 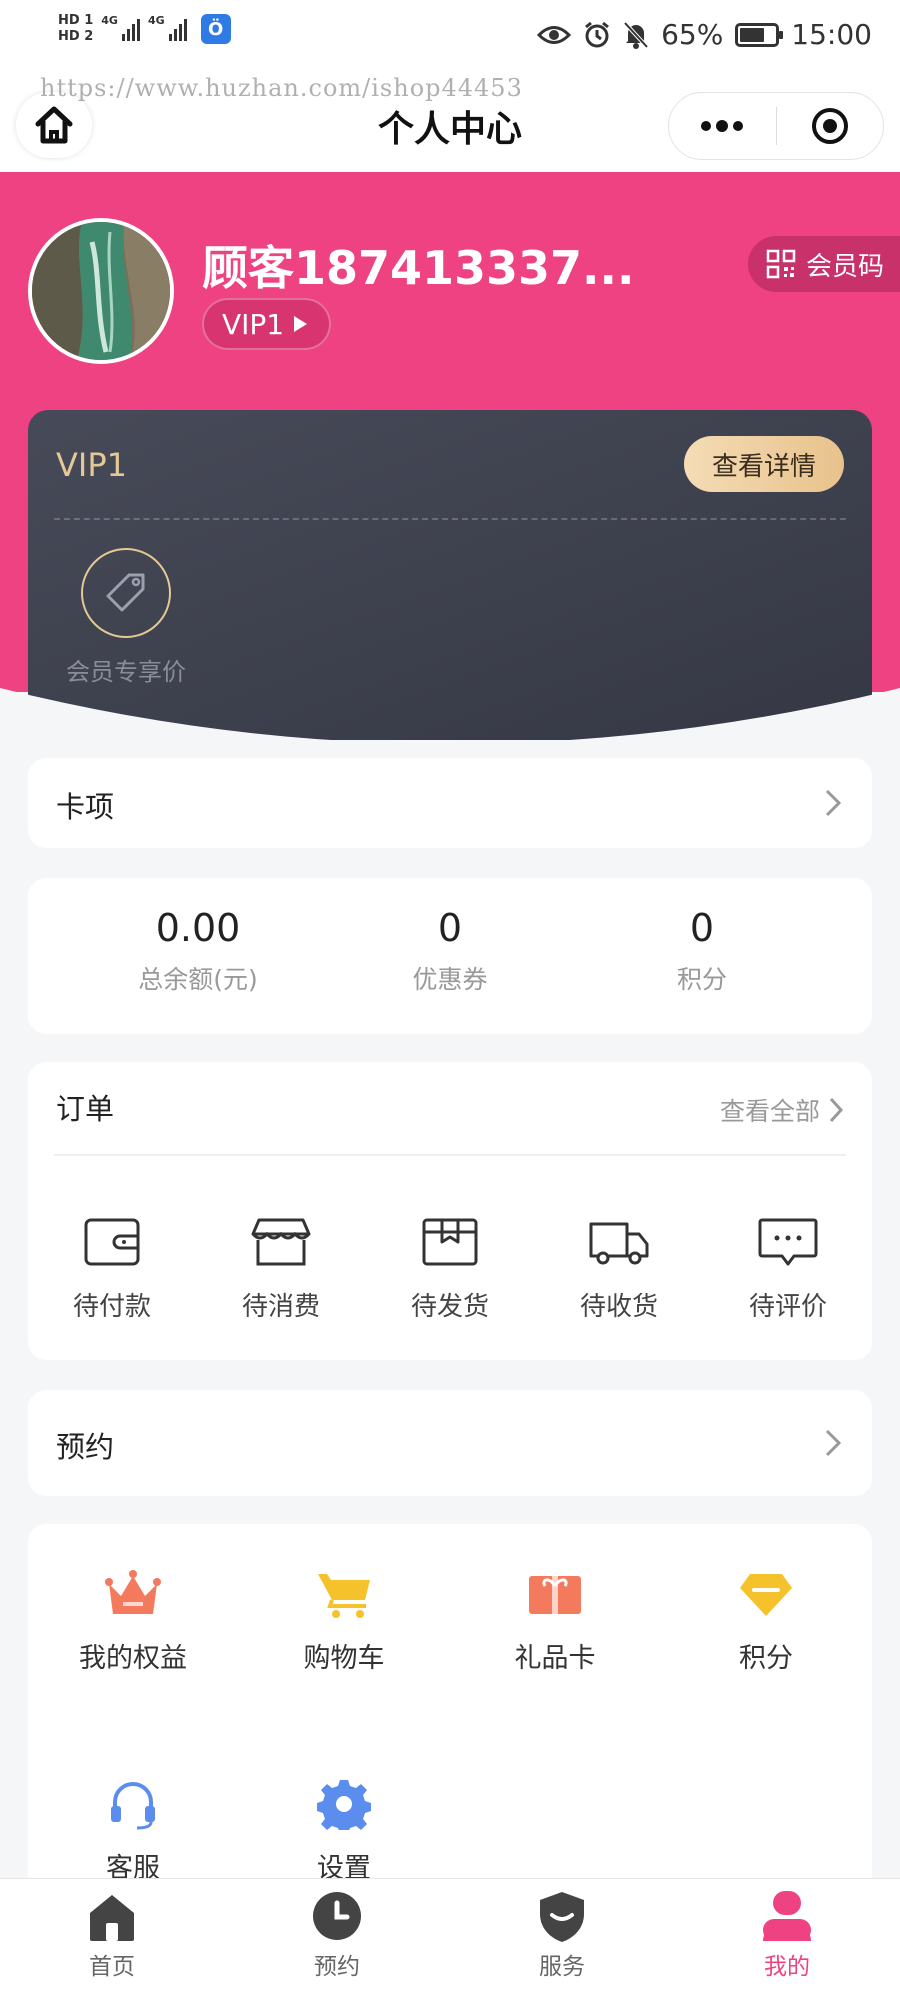 What do you see at coordinates (91, 465) in the screenshot?
I see `vip-card-level: VIP1` at bounding box center [91, 465].